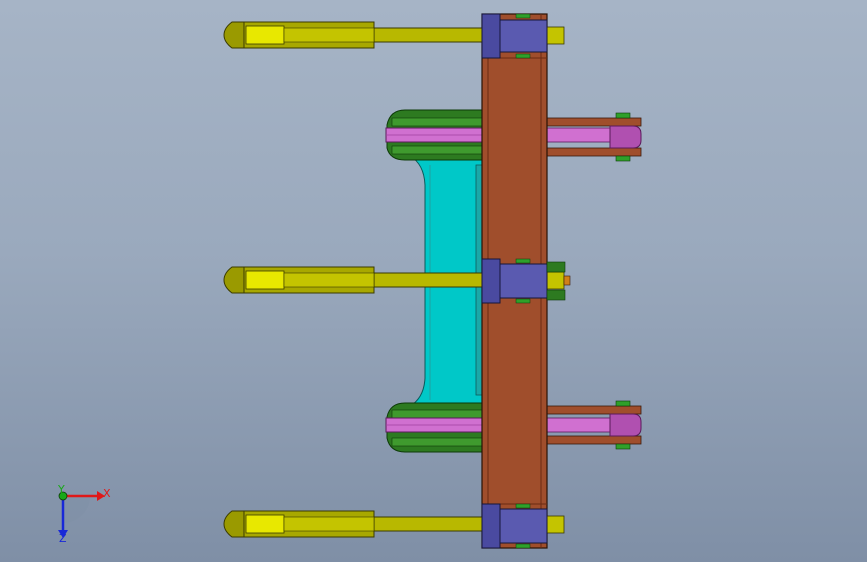 Image resolution: width=867 pixels, height=562 pixels. Describe the element at coordinates (593, 137) in the screenshot. I see `right-linkage-top` at that location.